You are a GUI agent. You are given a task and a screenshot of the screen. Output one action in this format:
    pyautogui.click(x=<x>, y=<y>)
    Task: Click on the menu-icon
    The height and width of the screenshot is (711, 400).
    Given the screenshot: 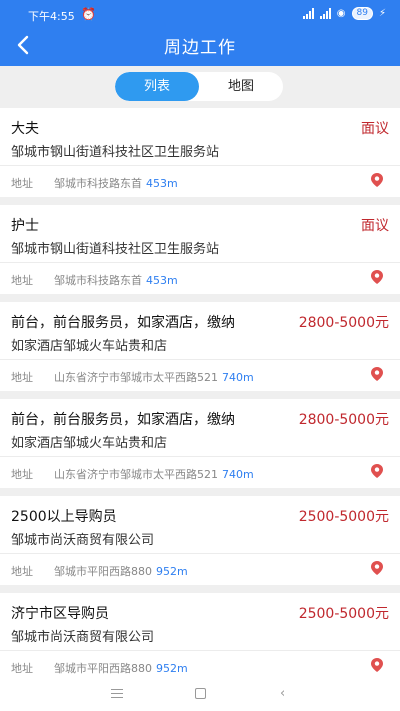 What is the action you would take?
    pyautogui.click(x=117, y=693)
    